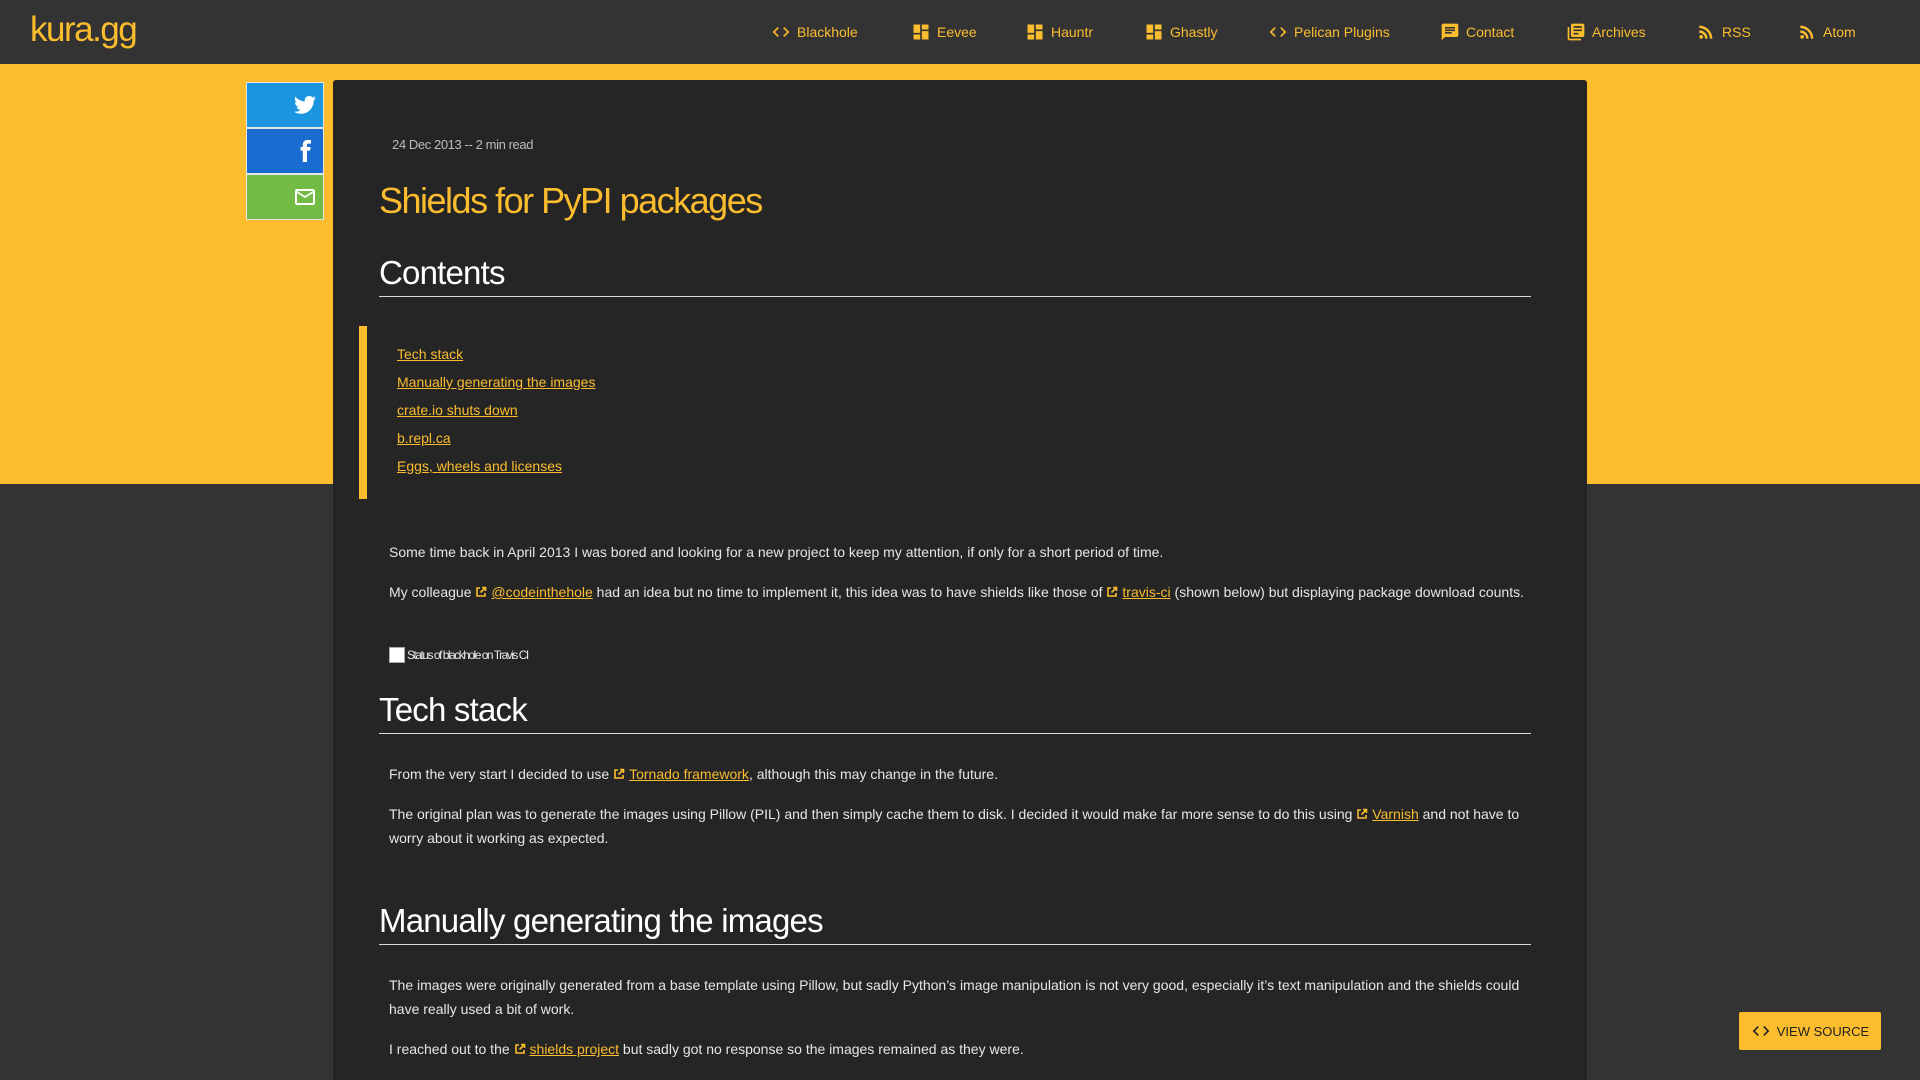  Describe the element at coordinates (285, 197) in the screenshot. I see `share-email-button` at that location.